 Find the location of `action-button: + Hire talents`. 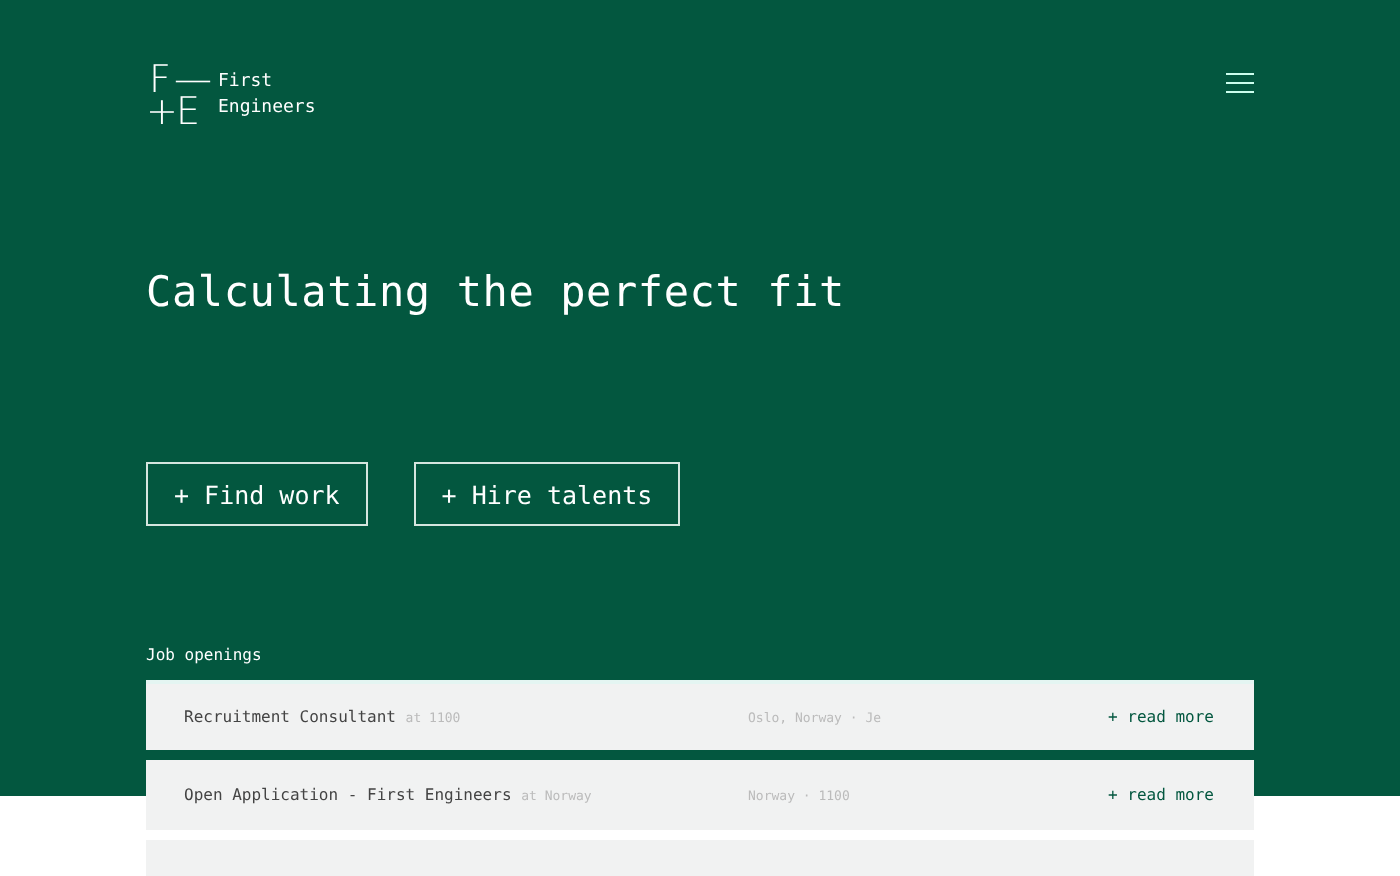

action-button: + Hire talents is located at coordinates (547, 494).